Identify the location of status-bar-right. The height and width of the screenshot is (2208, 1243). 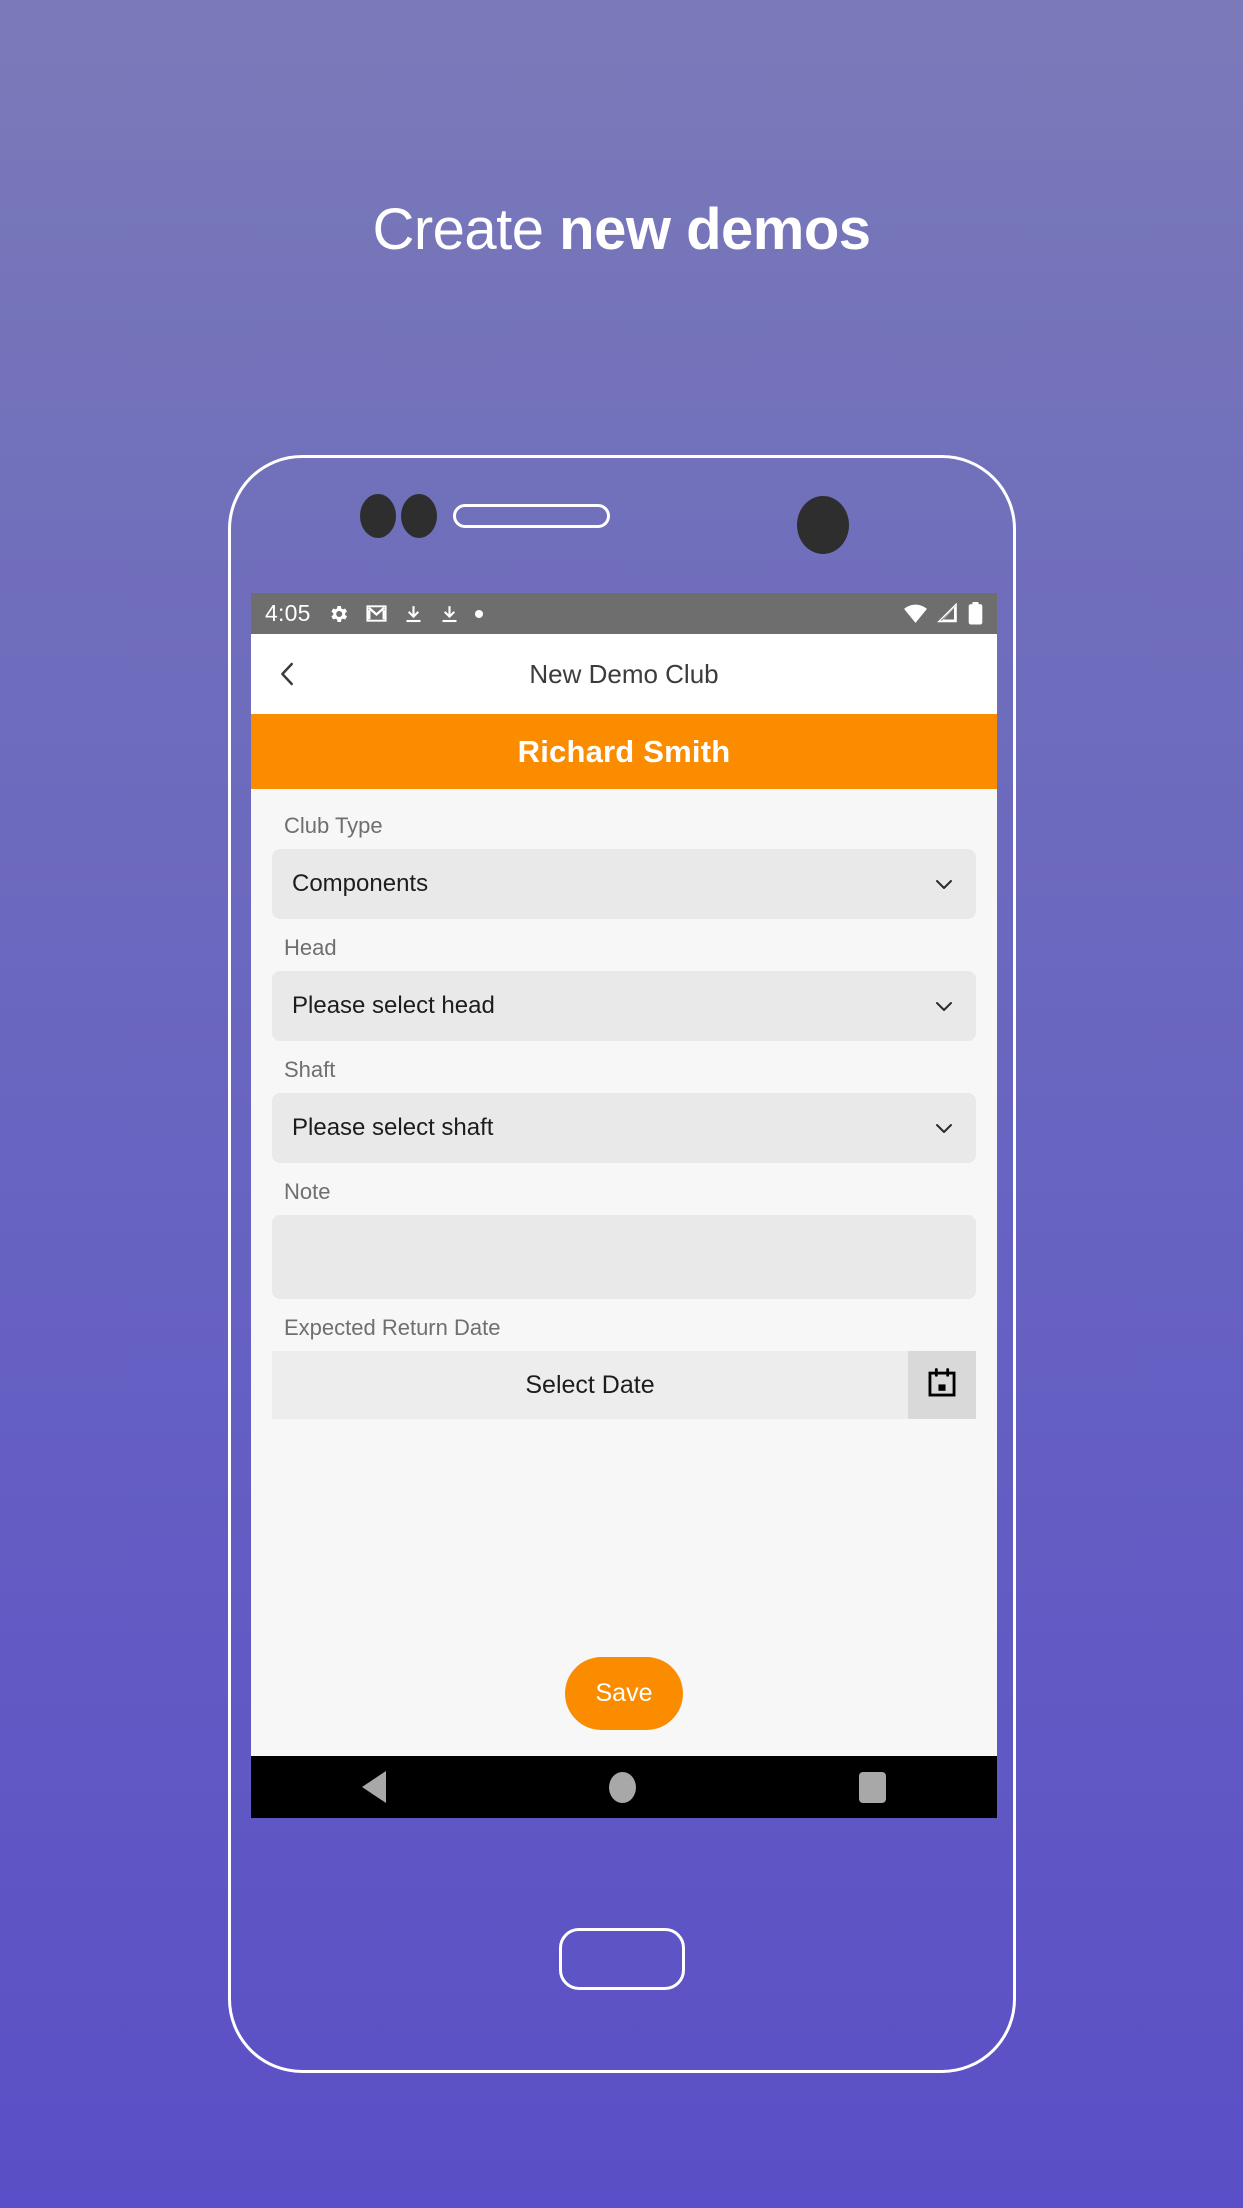
(943, 613).